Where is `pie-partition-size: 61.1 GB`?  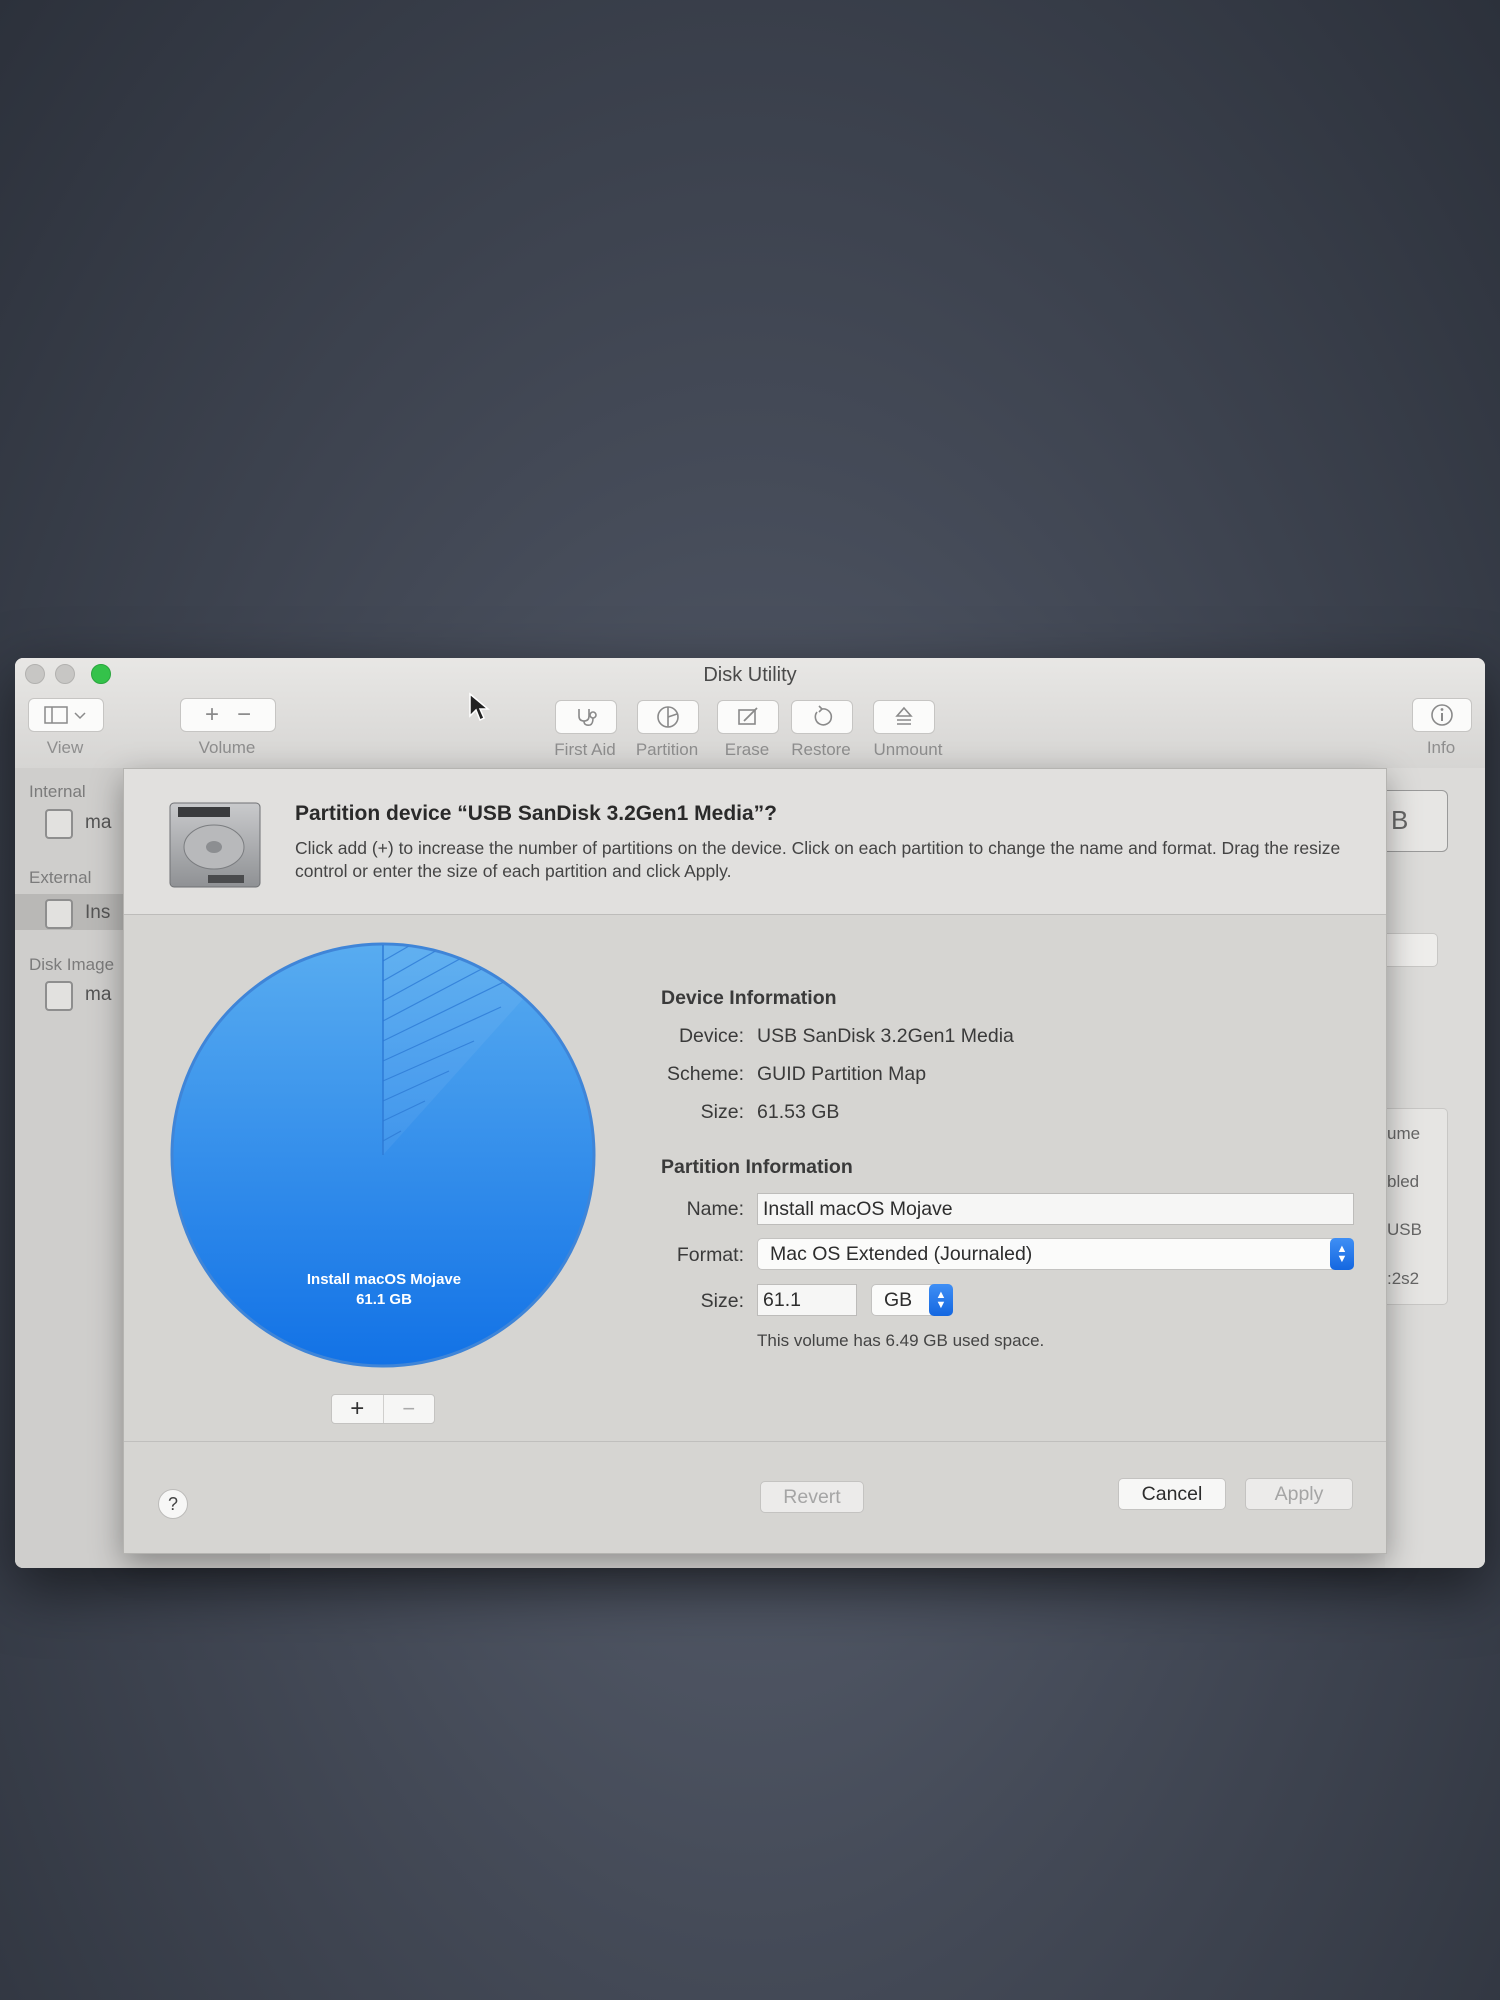
pie-partition-size: 61.1 GB is located at coordinates (384, 1299).